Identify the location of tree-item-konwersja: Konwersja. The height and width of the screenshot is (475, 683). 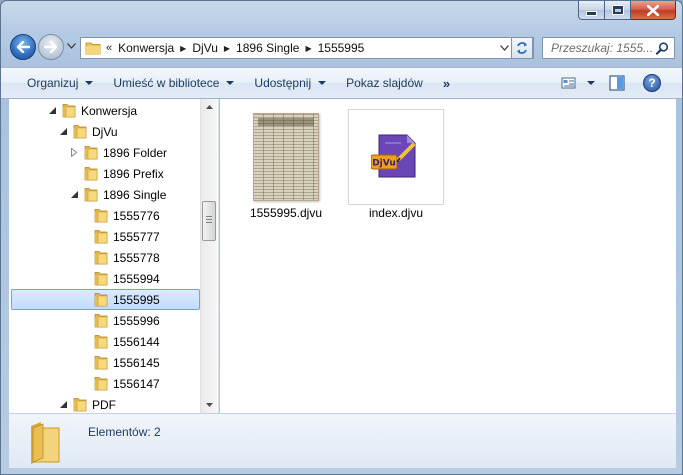
(73, 110).